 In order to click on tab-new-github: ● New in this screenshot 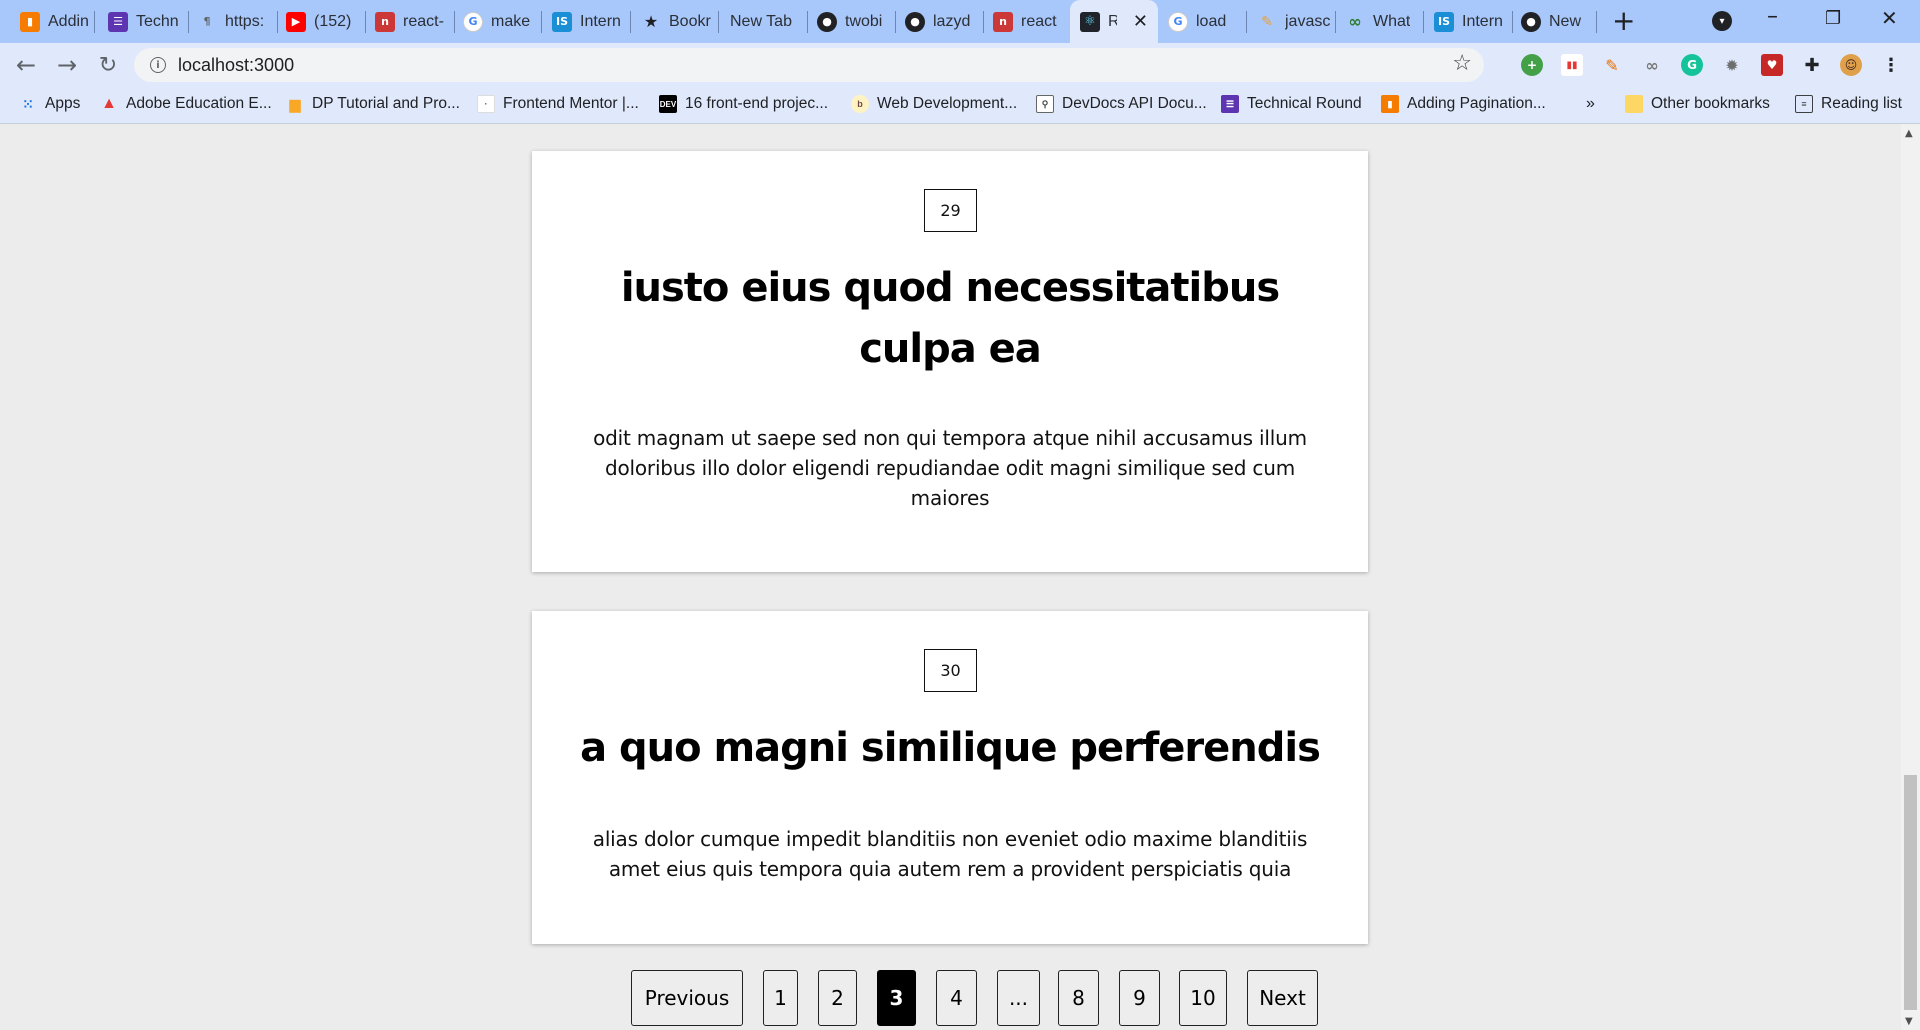, I will do `click(1555, 21)`.